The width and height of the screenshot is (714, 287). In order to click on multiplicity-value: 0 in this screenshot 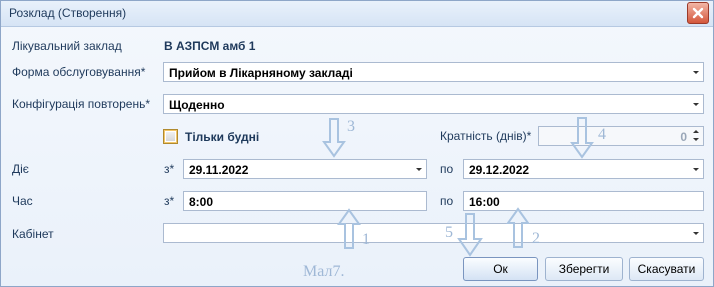, I will do `click(683, 137)`.